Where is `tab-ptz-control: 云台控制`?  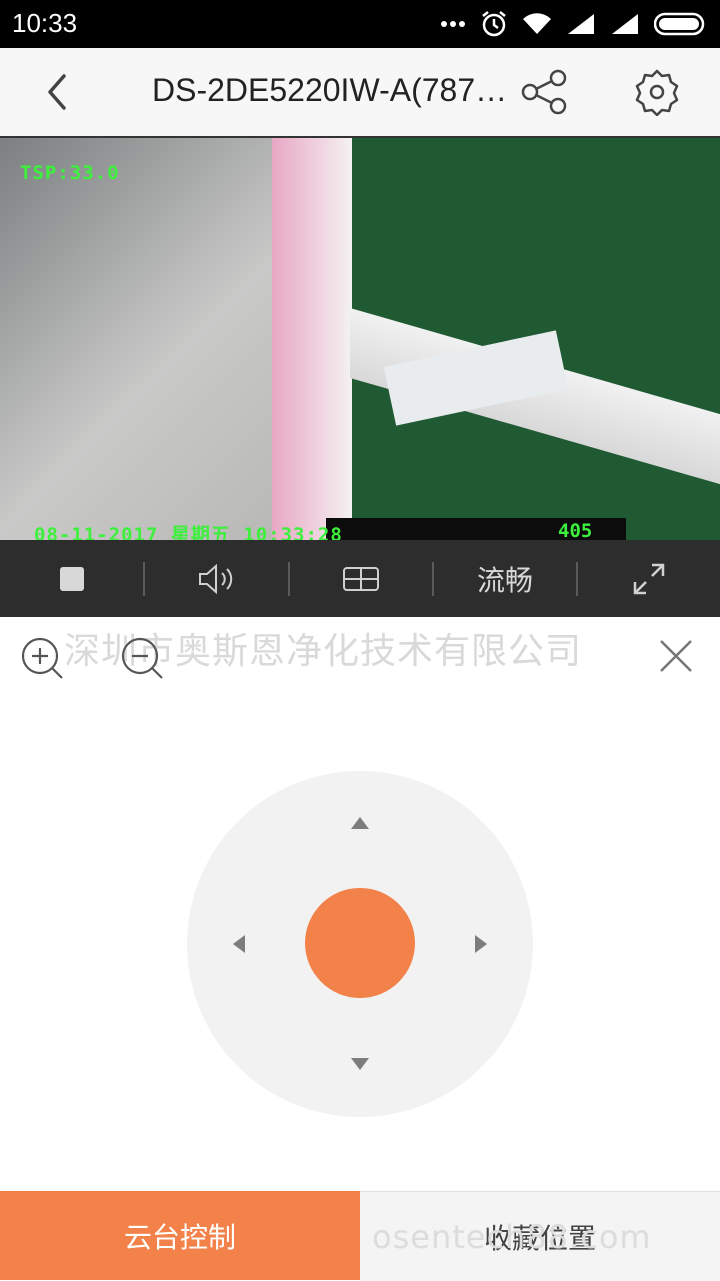 tab-ptz-control: 云台控制 is located at coordinates (180, 1235).